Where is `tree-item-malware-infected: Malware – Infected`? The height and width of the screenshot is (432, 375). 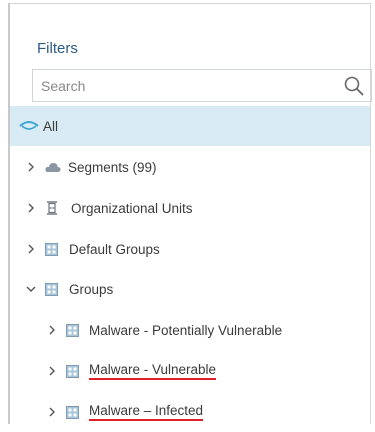 tree-item-malware-infected: Malware – Infected is located at coordinates (190, 412).